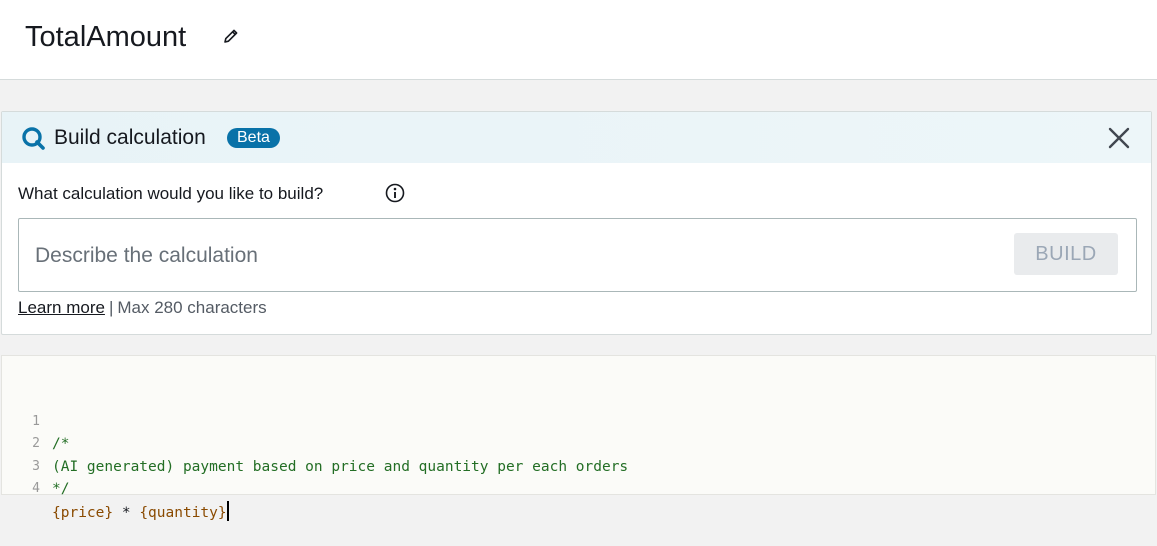  What do you see at coordinates (61, 307) in the screenshot?
I see `learn-more-link: Learn more` at bounding box center [61, 307].